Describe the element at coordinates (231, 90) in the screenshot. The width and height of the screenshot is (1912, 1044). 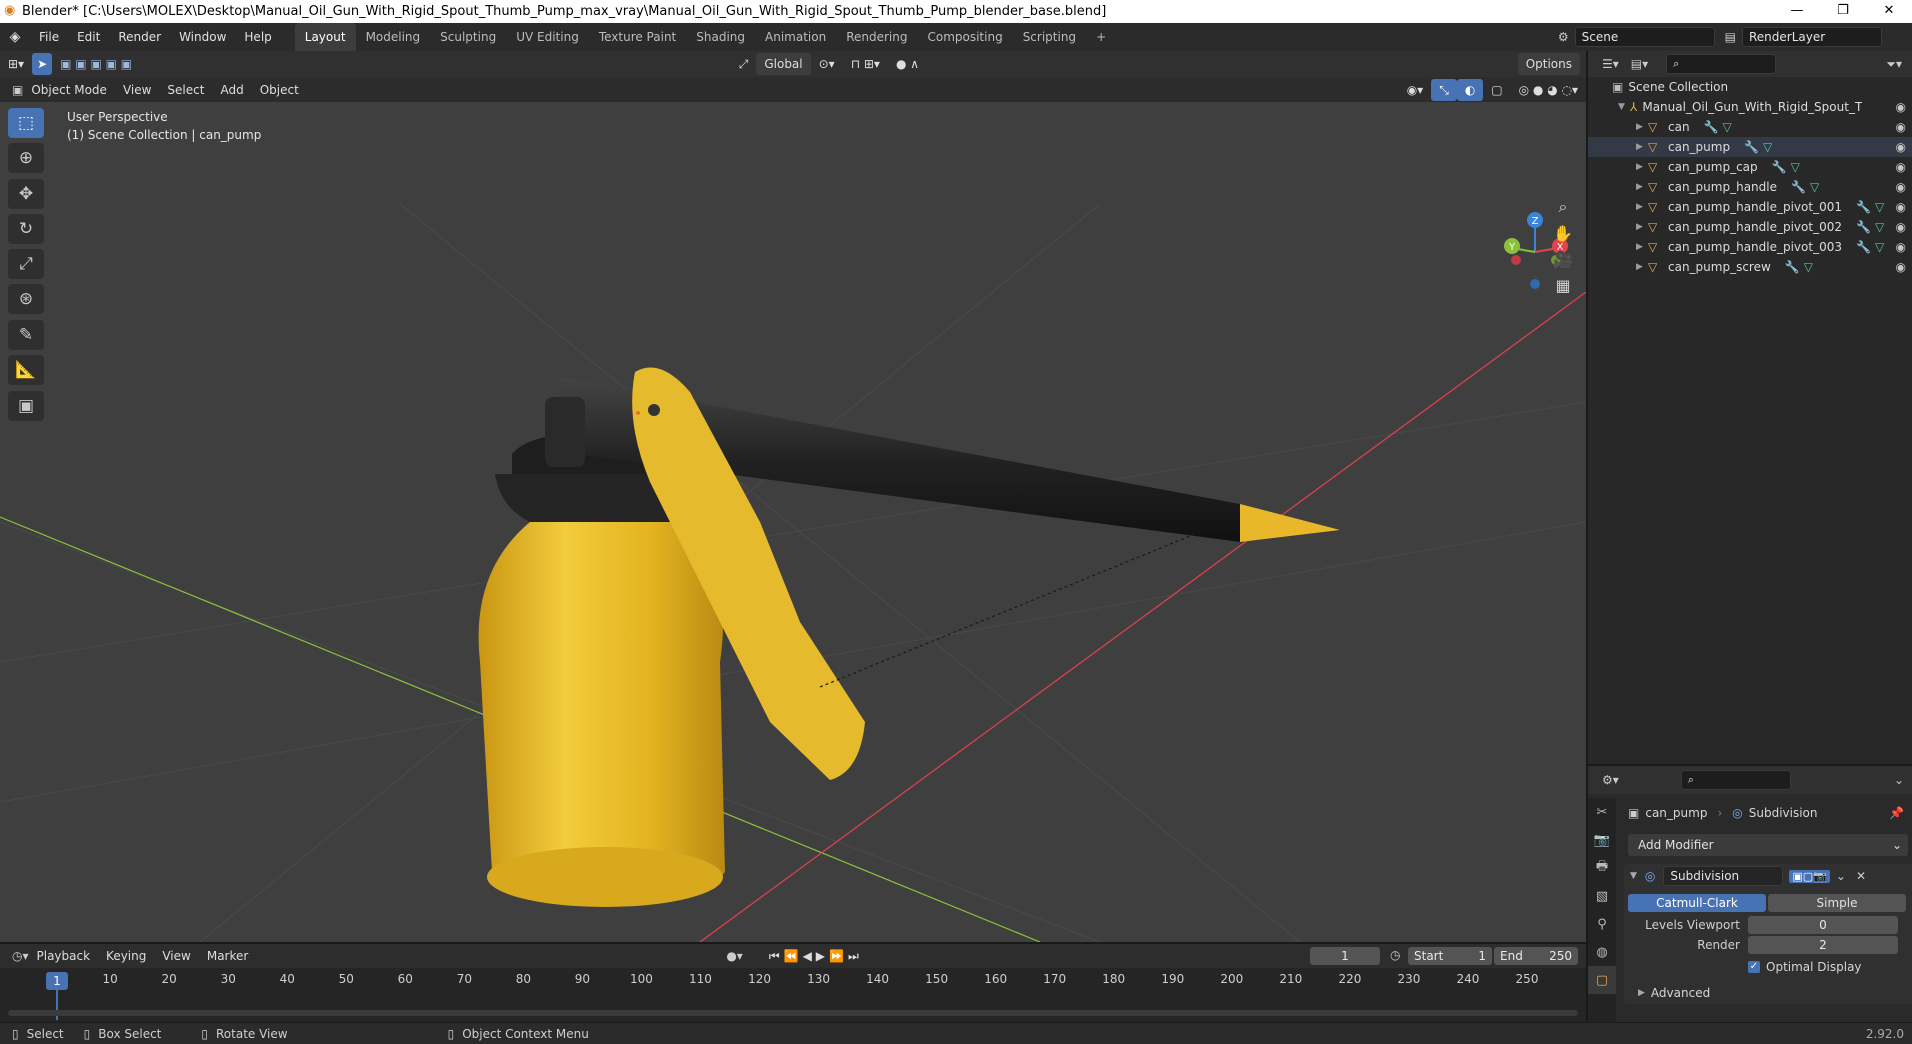
I see `menu-add: Add` at that location.